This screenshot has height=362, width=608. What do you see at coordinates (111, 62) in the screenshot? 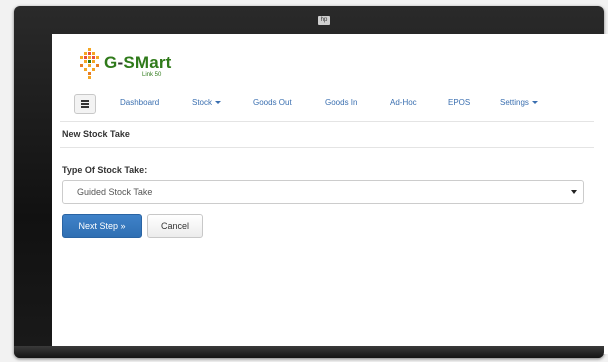
I see `brand-name-prefix: G` at bounding box center [111, 62].